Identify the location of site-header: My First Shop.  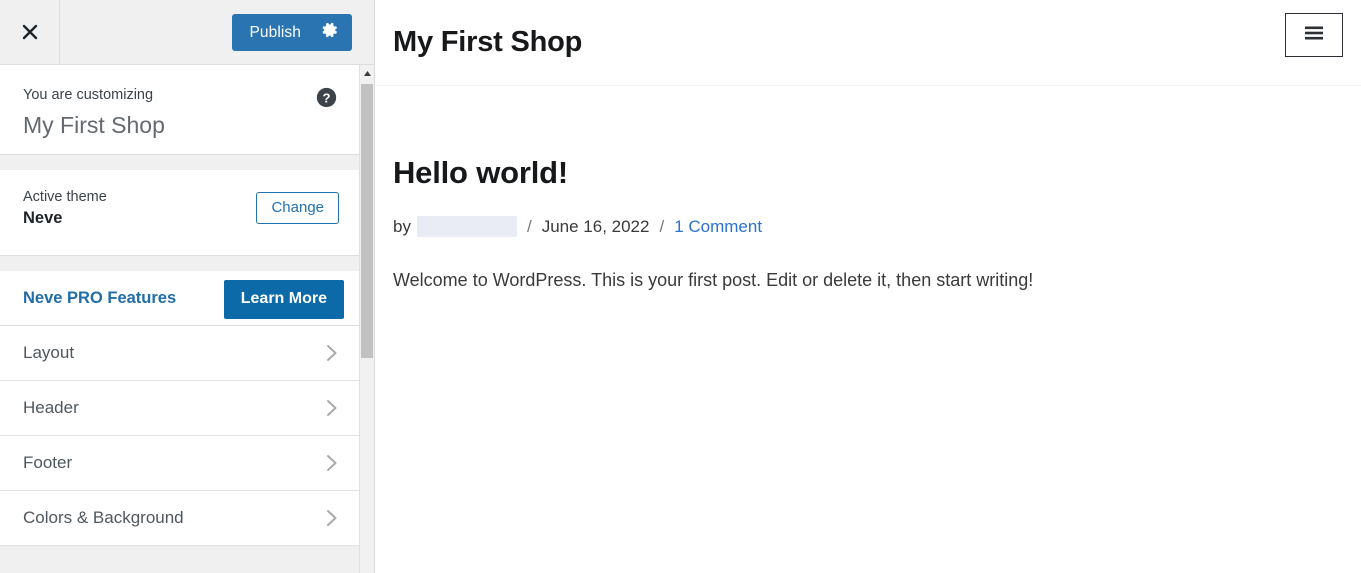
(868, 43).